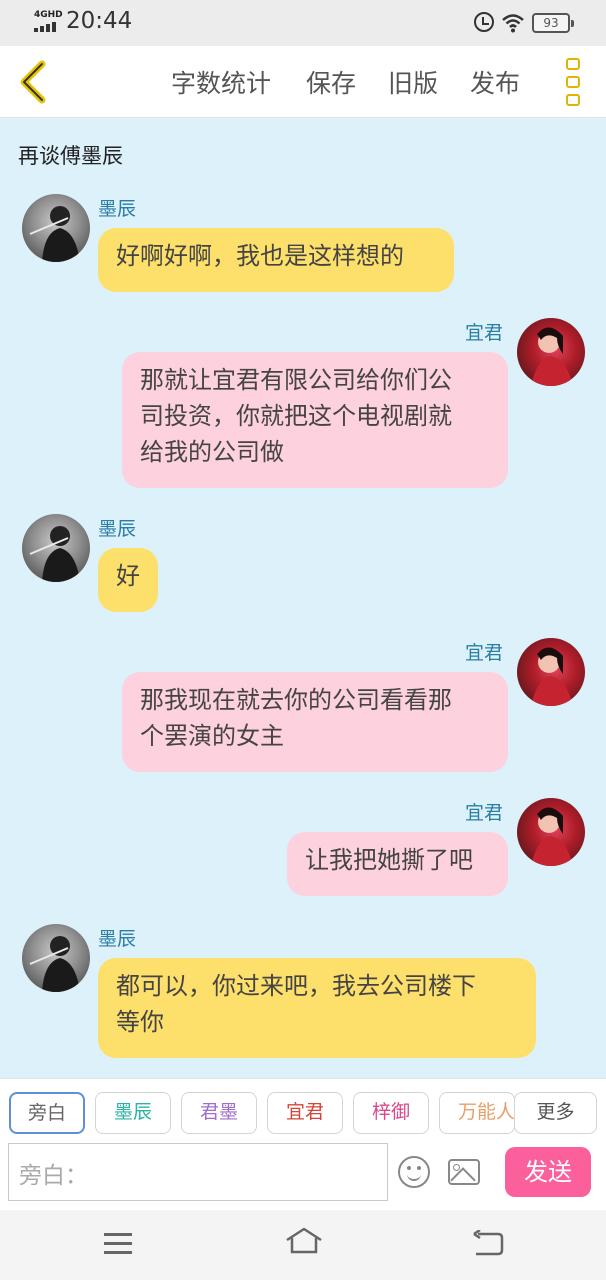 The height and width of the screenshot is (1280, 606). I want to click on top-toolbar: 字数统计 保存 旧版 发布, so click(303, 82).